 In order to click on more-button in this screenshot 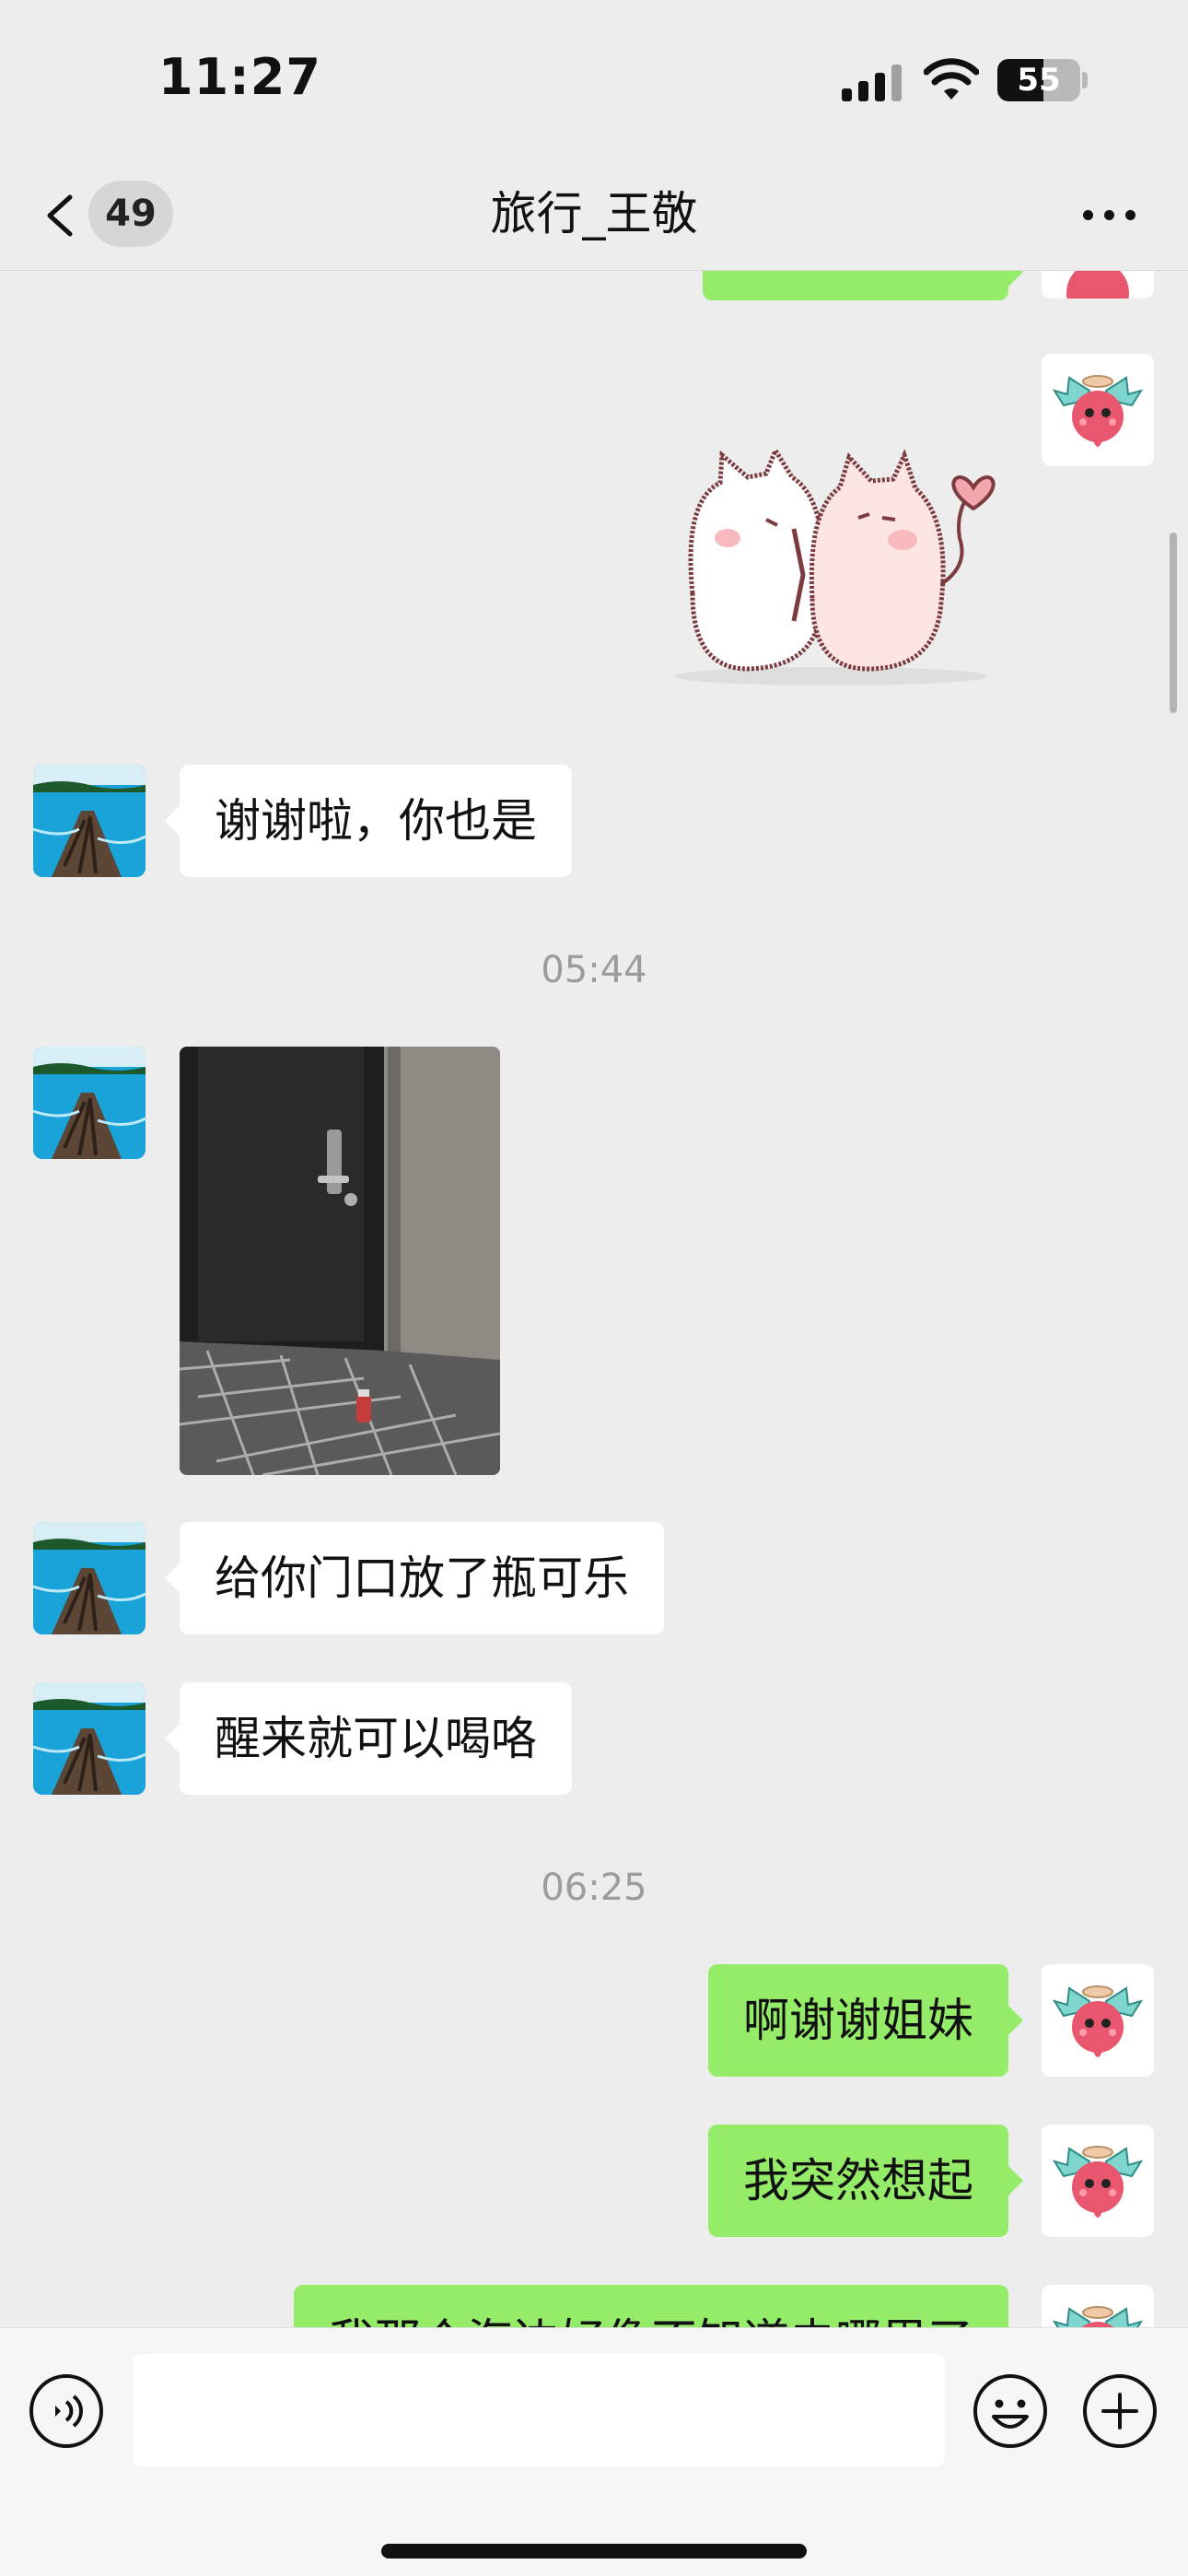, I will do `click(1109, 215)`.